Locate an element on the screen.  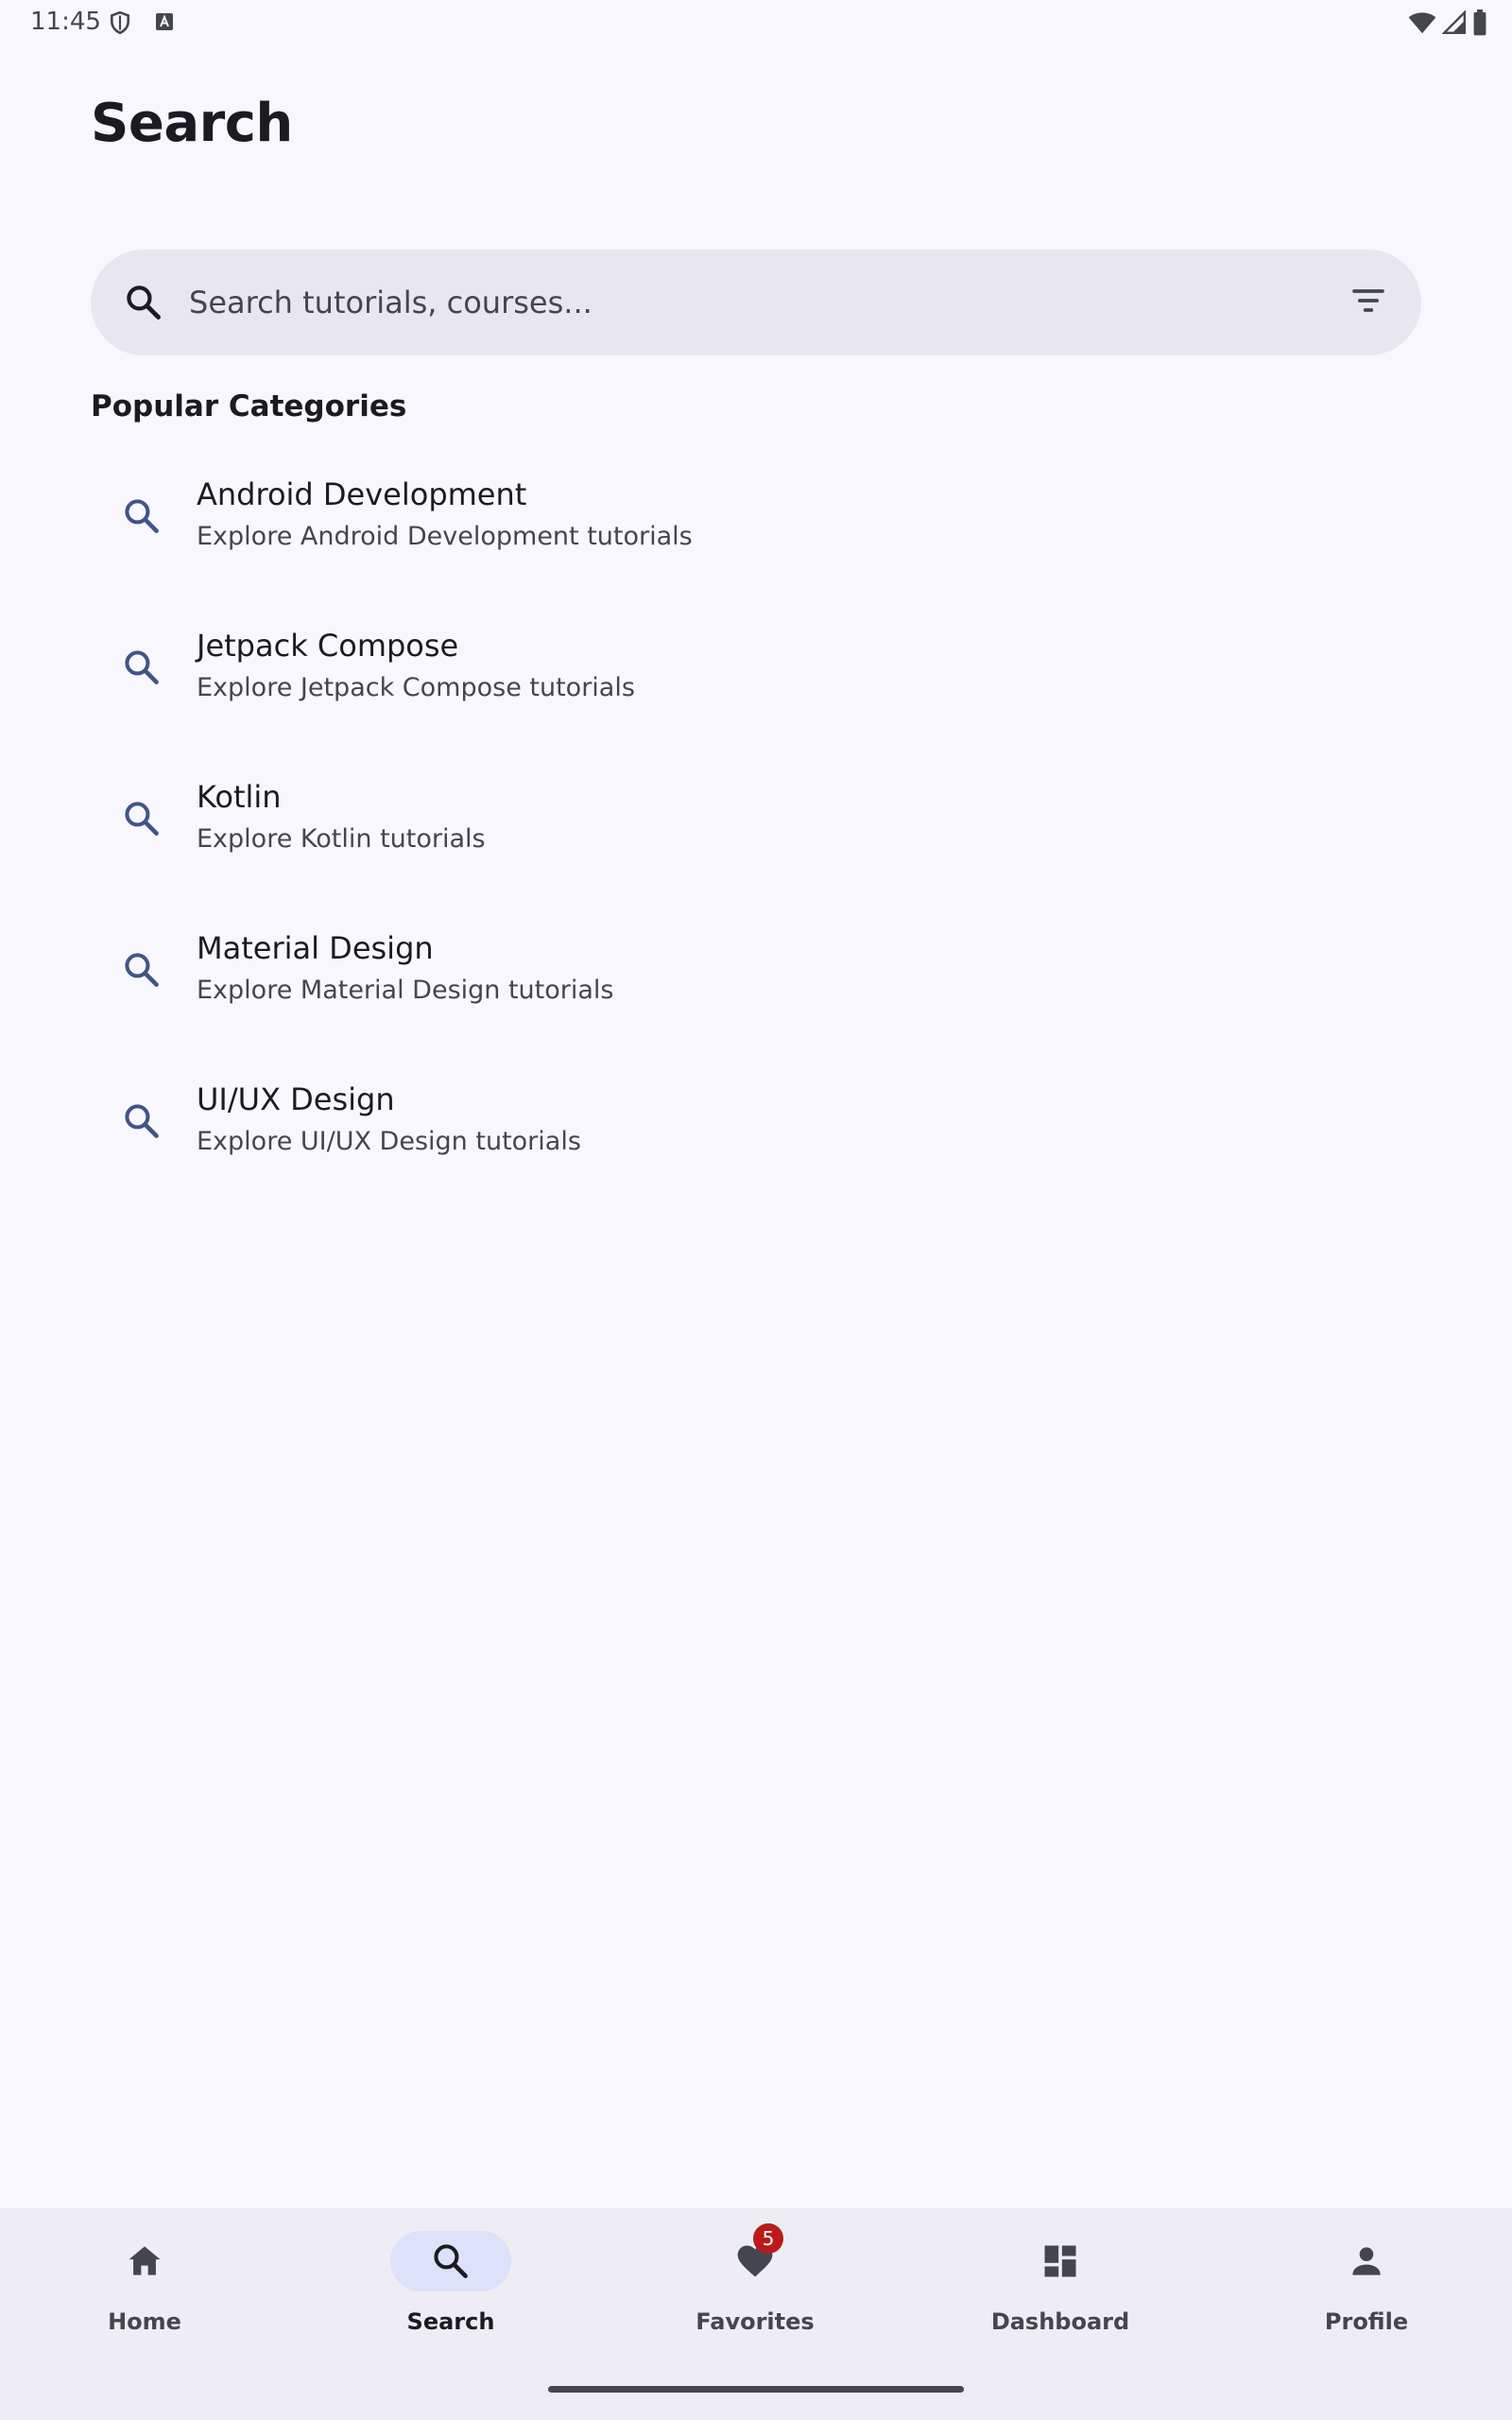
favorites-badge: 5 is located at coordinates (768, 2238).